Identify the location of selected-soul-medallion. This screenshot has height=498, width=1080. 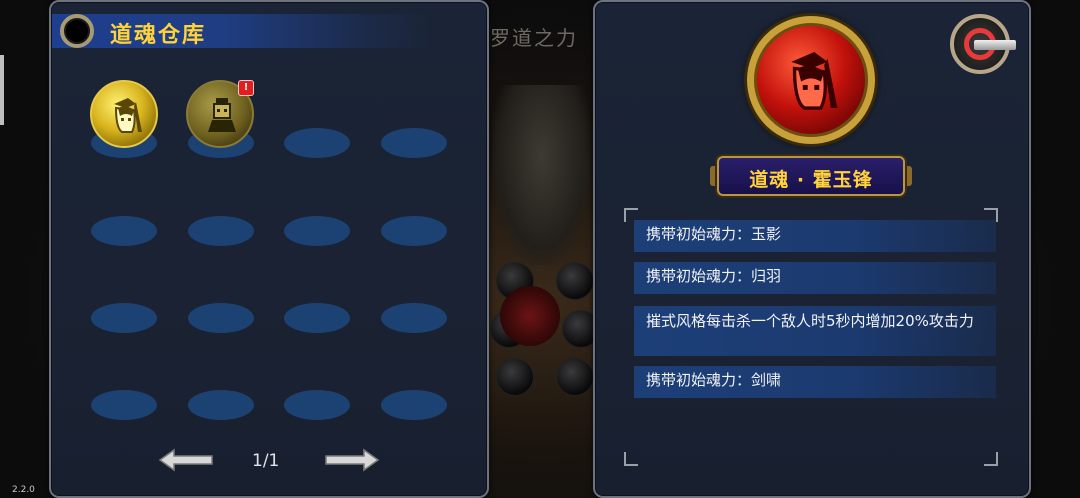
(811, 80).